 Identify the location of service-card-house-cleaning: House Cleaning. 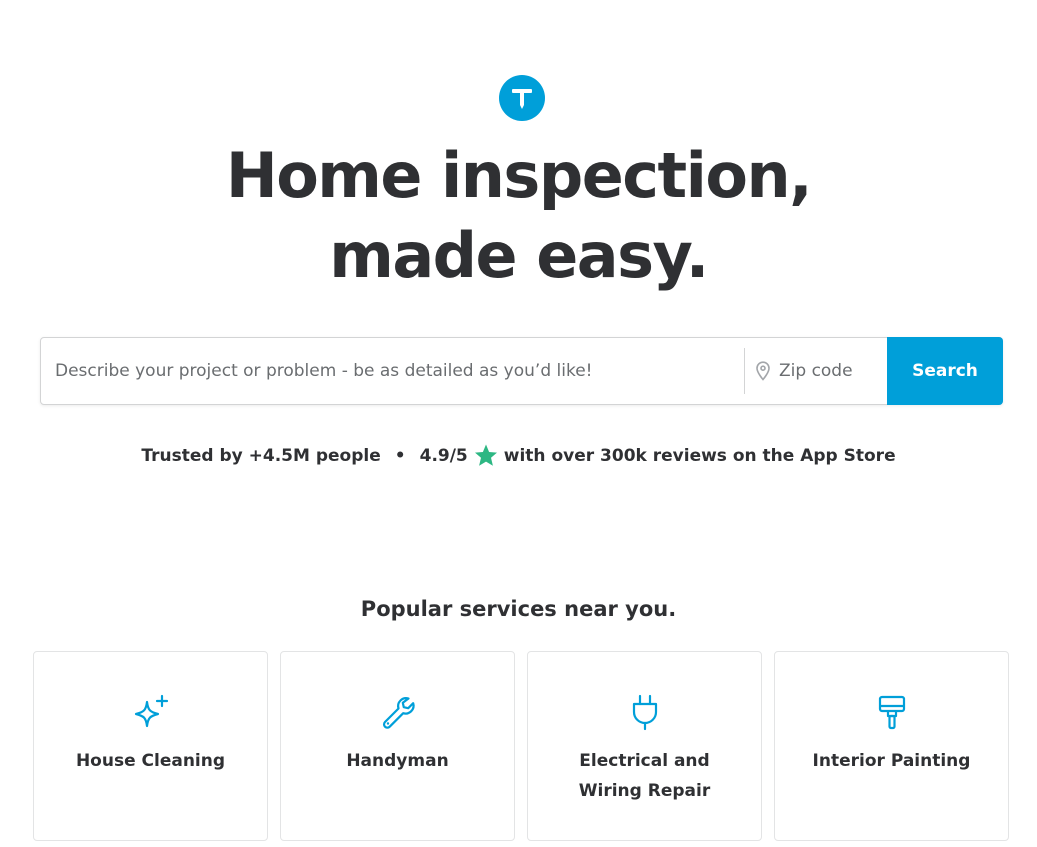
(150, 746).